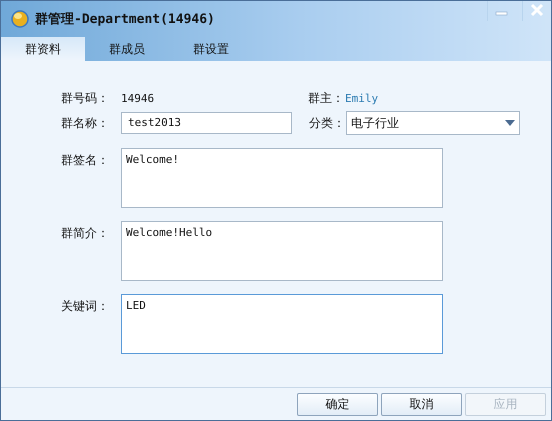 Image resolution: width=552 pixels, height=421 pixels. I want to click on dialog-button: 取消, so click(421, 404).